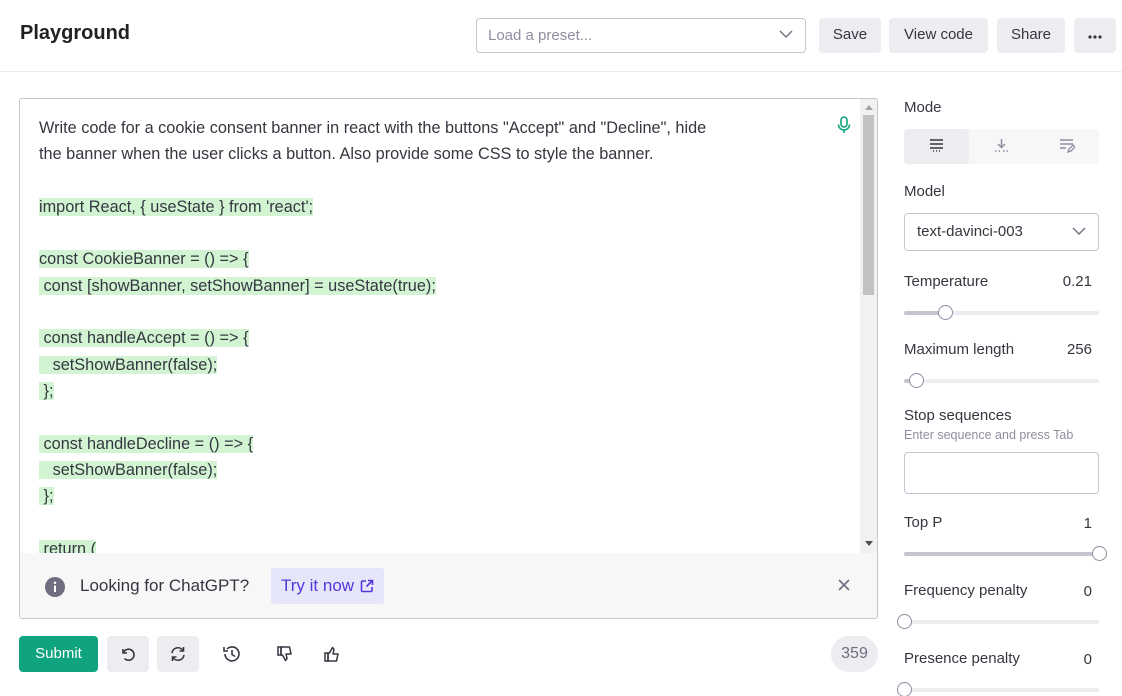 Image resolution: width=1122 pixels, height=696 pixels. What do you see at coordinates (923, 522) in the screenshot?
I see `top-p-label: Top P` at bounding box center [923, 522].